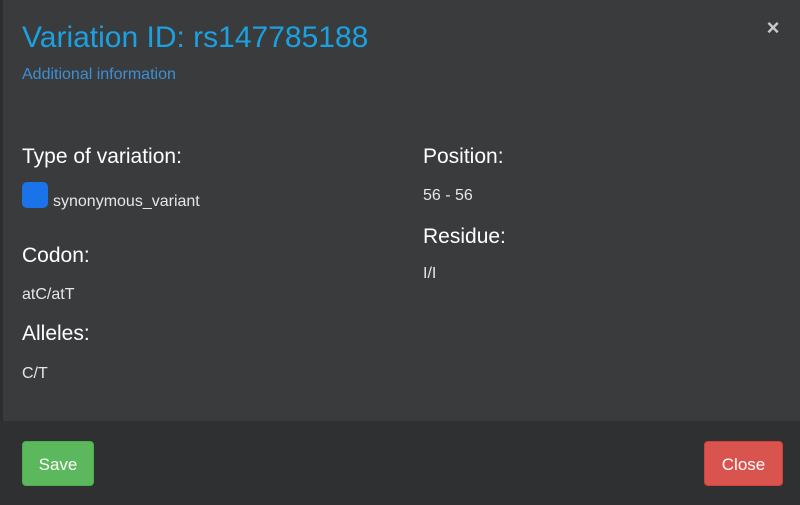  What do you see at coordinates (56, 255) in the screenshot?
I see `codon-label: Codon:` at bounding box center [56, 255].